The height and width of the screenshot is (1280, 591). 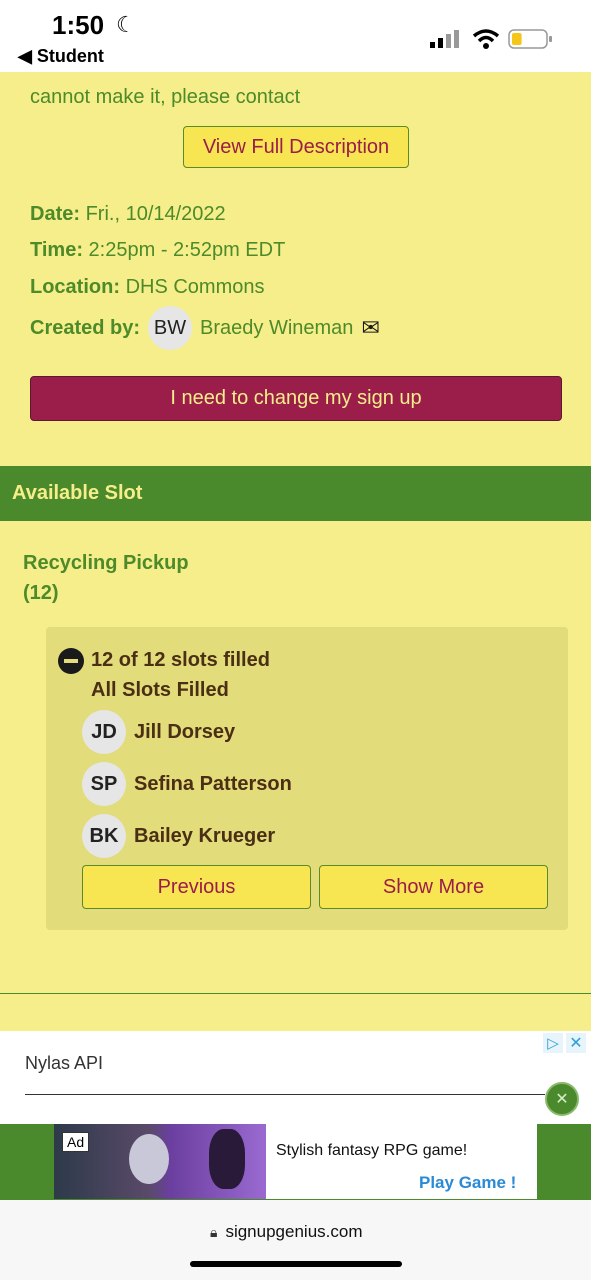 I want to click on back-arrow-icon: ◀, so click(x=25, y=56).